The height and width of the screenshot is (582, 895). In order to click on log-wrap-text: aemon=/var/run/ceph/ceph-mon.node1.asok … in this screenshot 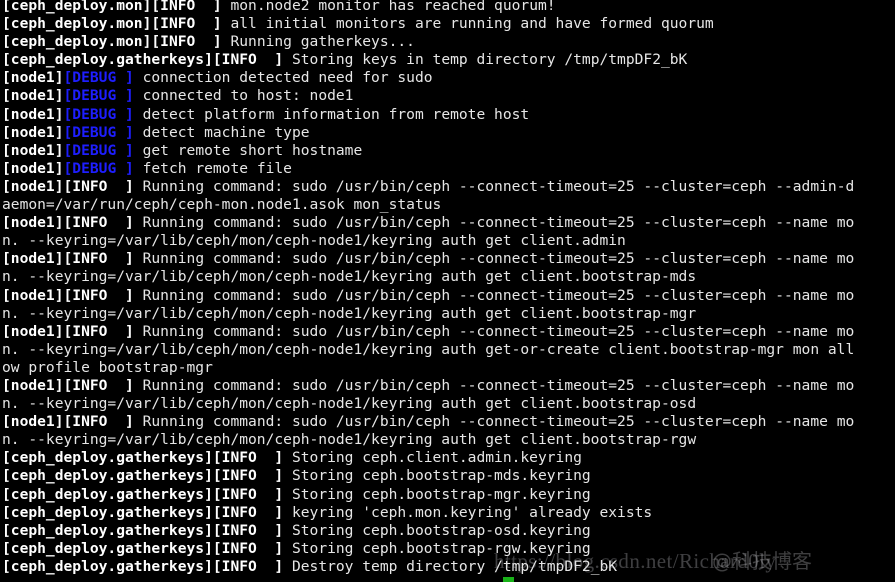, I will do `click(222, 205)`.